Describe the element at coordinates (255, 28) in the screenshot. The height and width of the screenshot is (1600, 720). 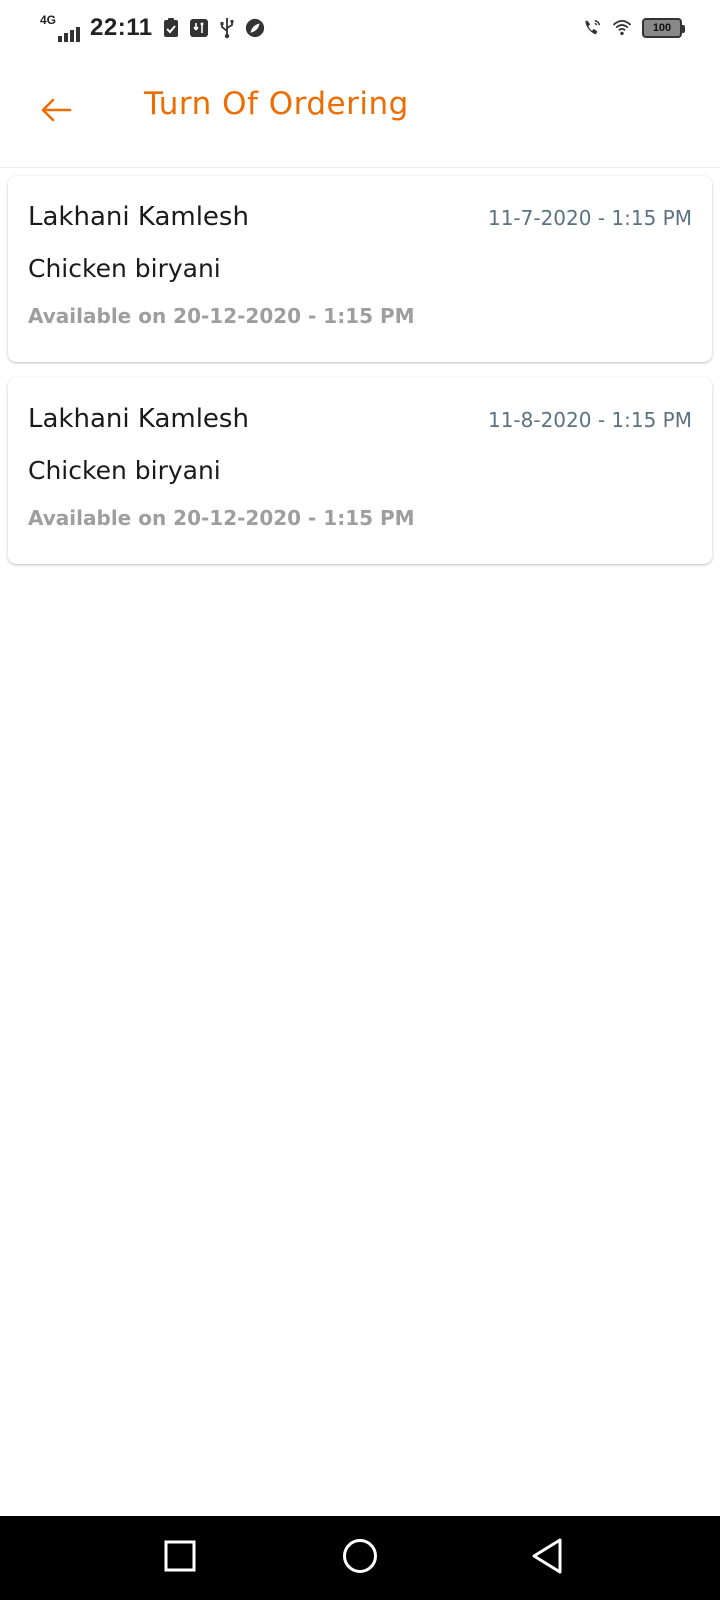
I see `leaf-icon` at that location.